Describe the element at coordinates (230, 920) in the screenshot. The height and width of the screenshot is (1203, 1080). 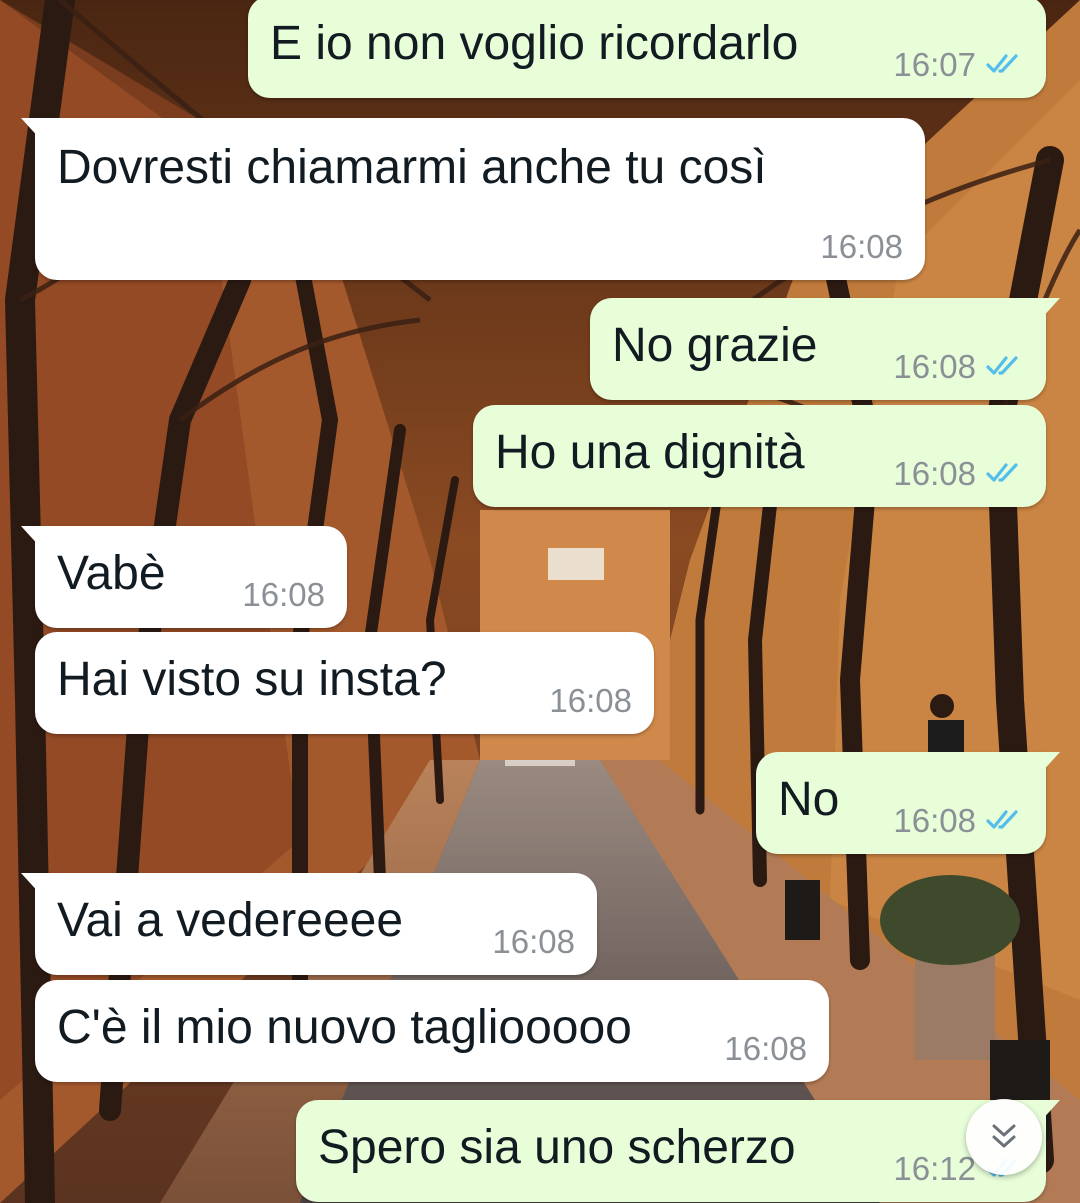
I see `message-text: Vai a vedereeee` at that location.